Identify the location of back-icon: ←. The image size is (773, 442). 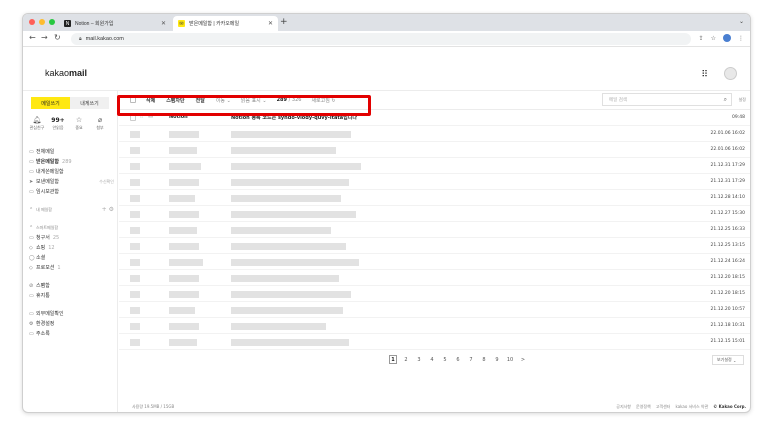
(32, 37).